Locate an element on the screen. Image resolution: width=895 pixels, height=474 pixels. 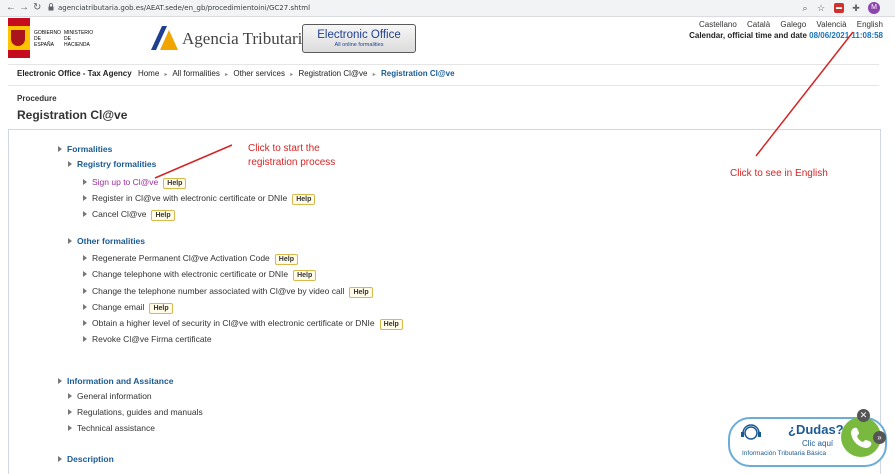
arrow-to-sign-up is located at coordinates (193, 161).